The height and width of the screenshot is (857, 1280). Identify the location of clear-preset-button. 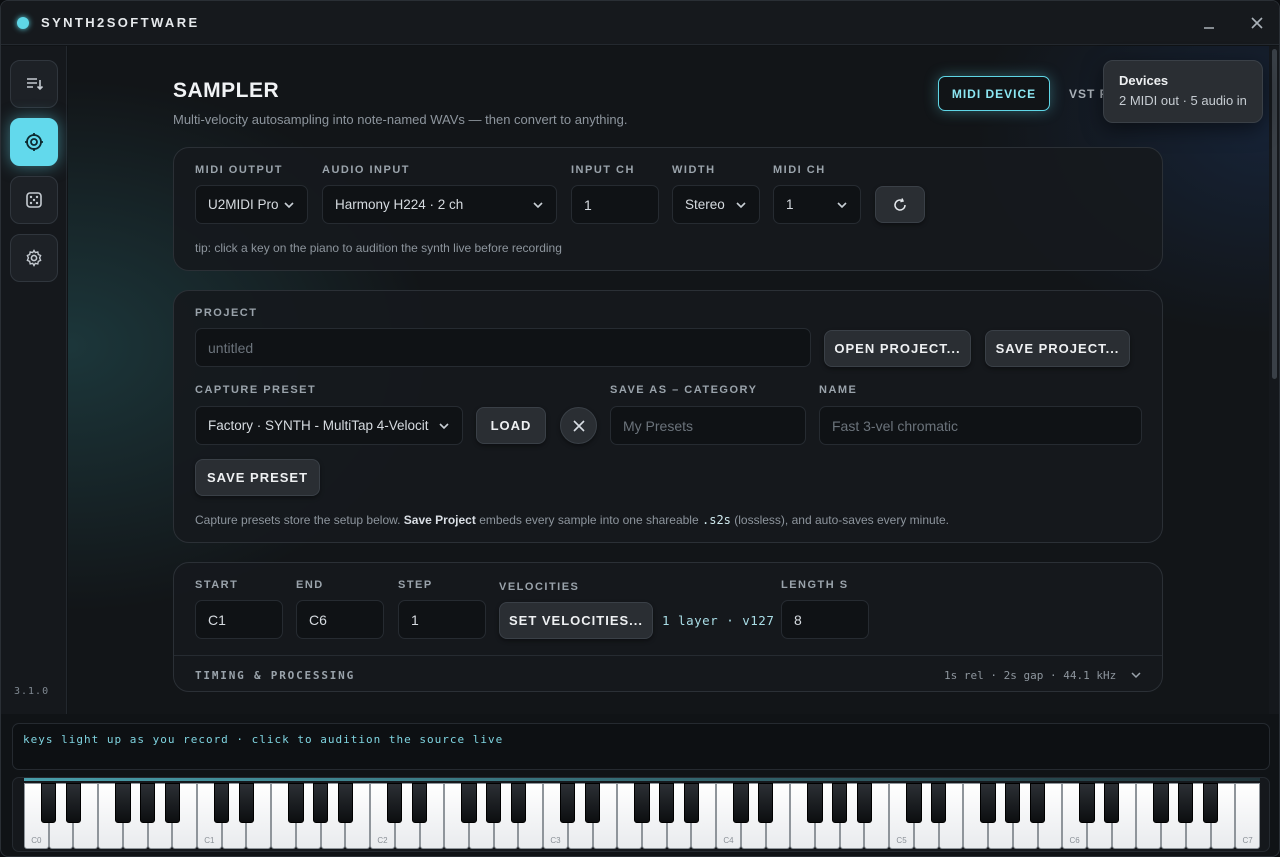
(578, 425).